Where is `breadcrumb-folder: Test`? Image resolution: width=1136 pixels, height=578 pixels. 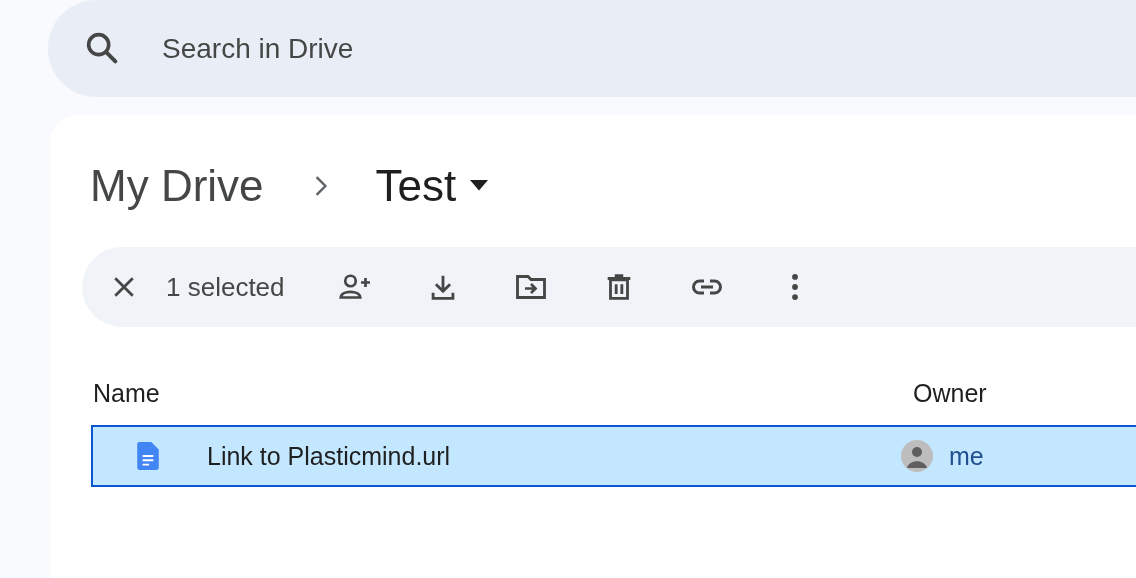 breadcrumb-folder: Test is located at coordinates (432, 186).